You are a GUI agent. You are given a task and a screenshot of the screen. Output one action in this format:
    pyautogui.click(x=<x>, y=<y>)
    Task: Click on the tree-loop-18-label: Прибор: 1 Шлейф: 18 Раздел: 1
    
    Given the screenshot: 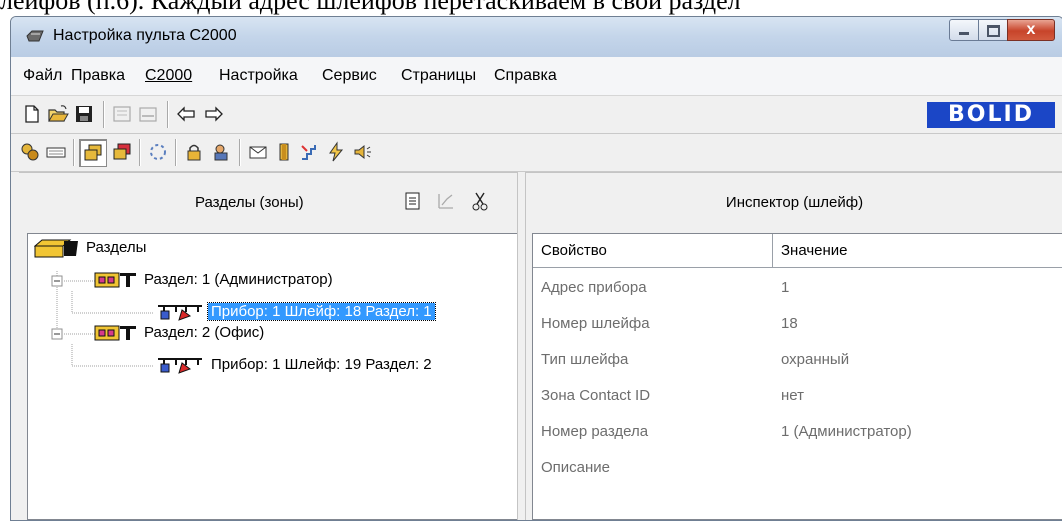 What is the action you would take?
    pyautogui.click(x=321, y=311)
    